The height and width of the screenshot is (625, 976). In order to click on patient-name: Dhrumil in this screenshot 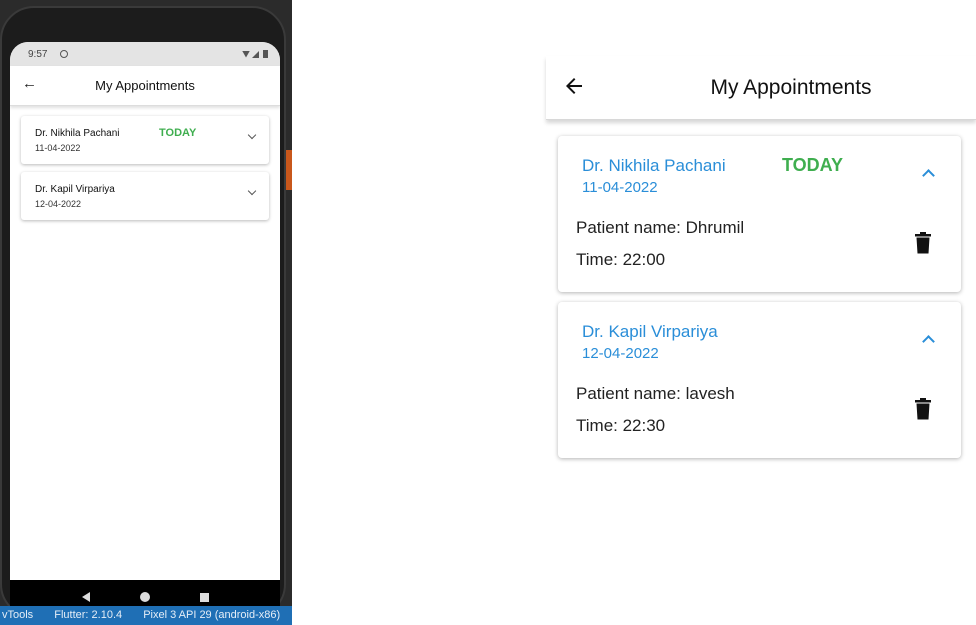, I will do `click(715, 227)`.